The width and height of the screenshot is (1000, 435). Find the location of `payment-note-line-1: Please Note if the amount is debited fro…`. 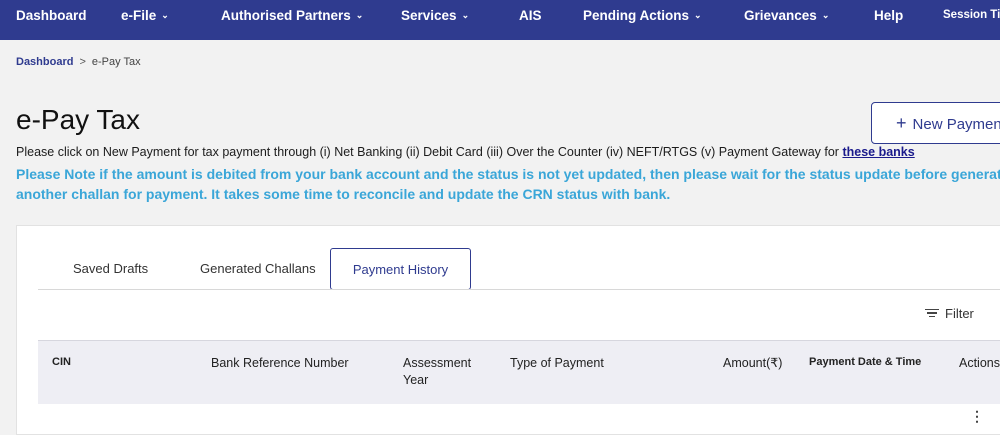

payment-note-line-1: Please Note if the amount is debited fro… is located at coordinates (508, 174).